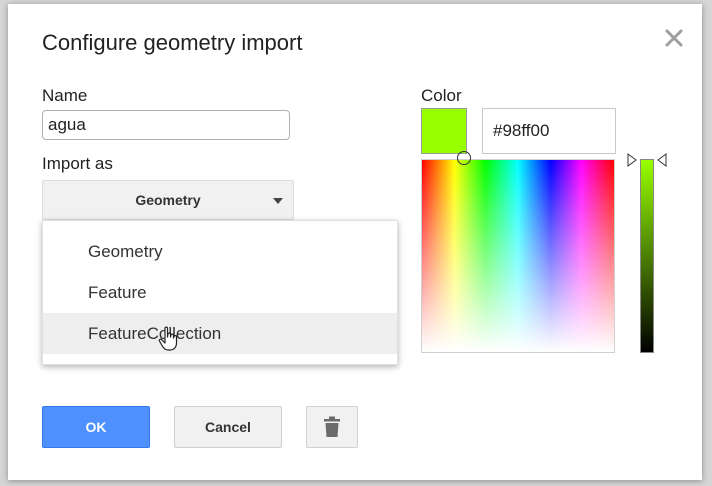  Describe the element at coordinates (77, 163) in the screenshot. I see `import-as-label: Import as` at that location.